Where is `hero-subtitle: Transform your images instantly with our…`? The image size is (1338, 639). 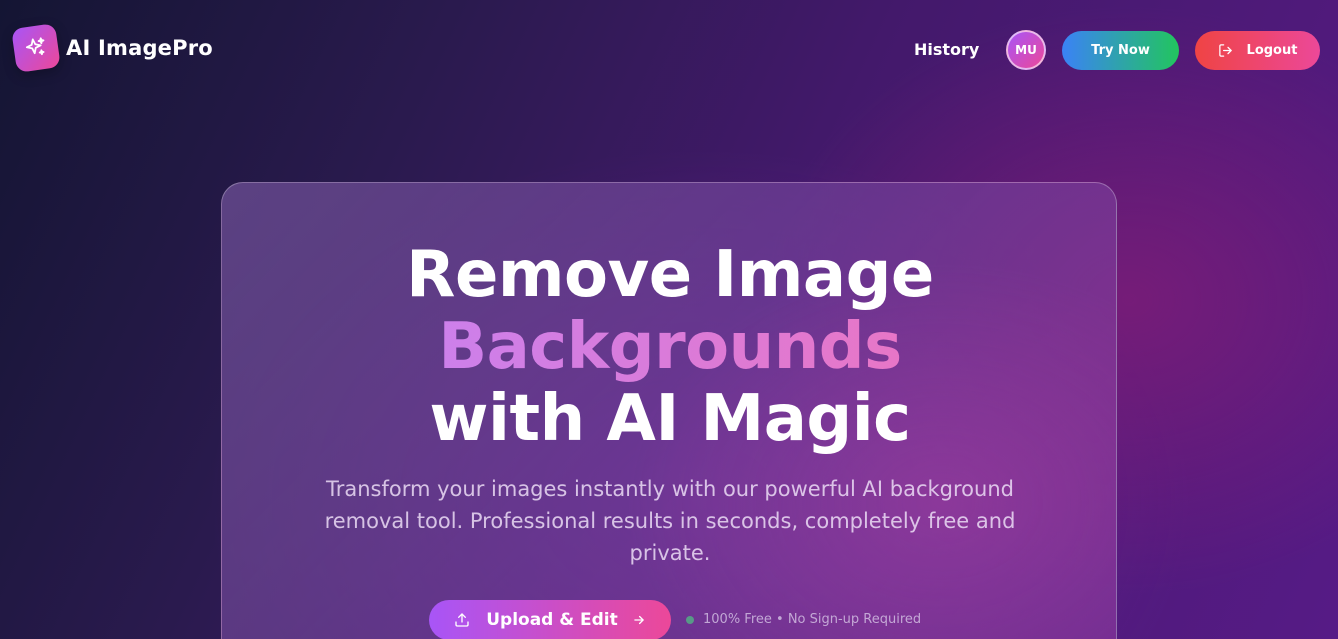 hero-subtitle: Transform your images instantly with our… is located at coordinates (670, 521).